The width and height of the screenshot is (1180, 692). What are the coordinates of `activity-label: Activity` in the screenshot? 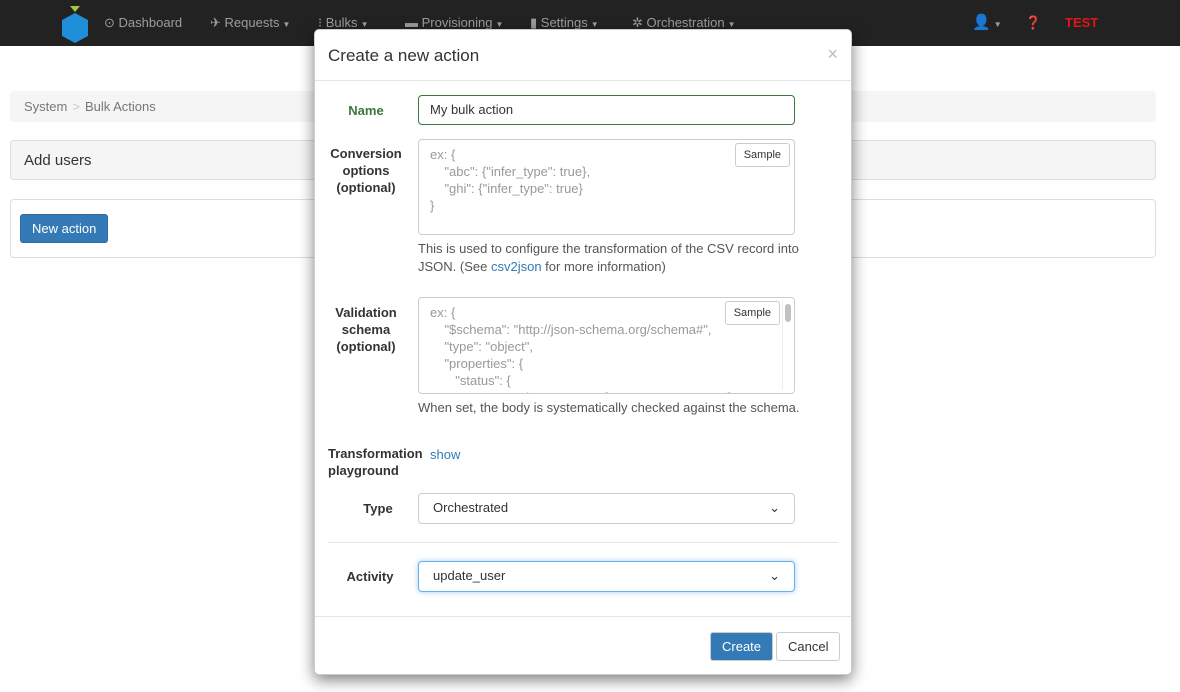 It's located at (370, 576).